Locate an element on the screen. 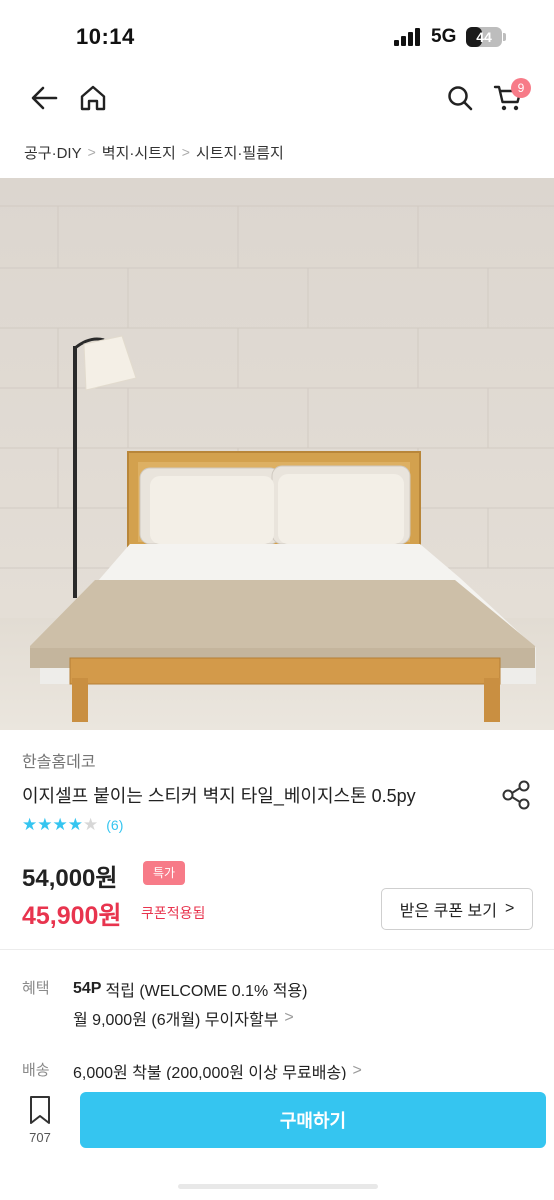 The width and height of the screenshot is (554, 1200). original-price: 54,000원 is located at coordinates (70, 878).